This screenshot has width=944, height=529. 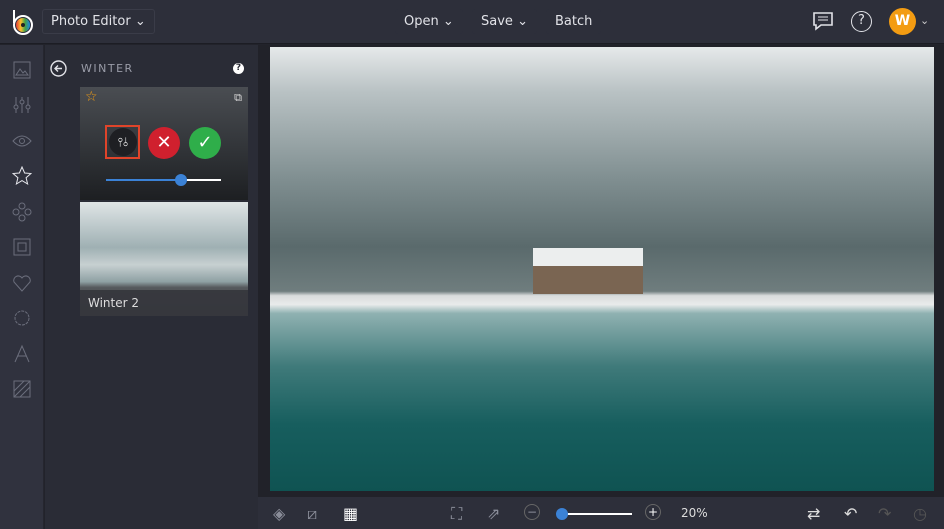 What do you see at coordinates (532, 512) in the screenshot?
I see `zoom-out-button: −` at bounding box center [532, 512].